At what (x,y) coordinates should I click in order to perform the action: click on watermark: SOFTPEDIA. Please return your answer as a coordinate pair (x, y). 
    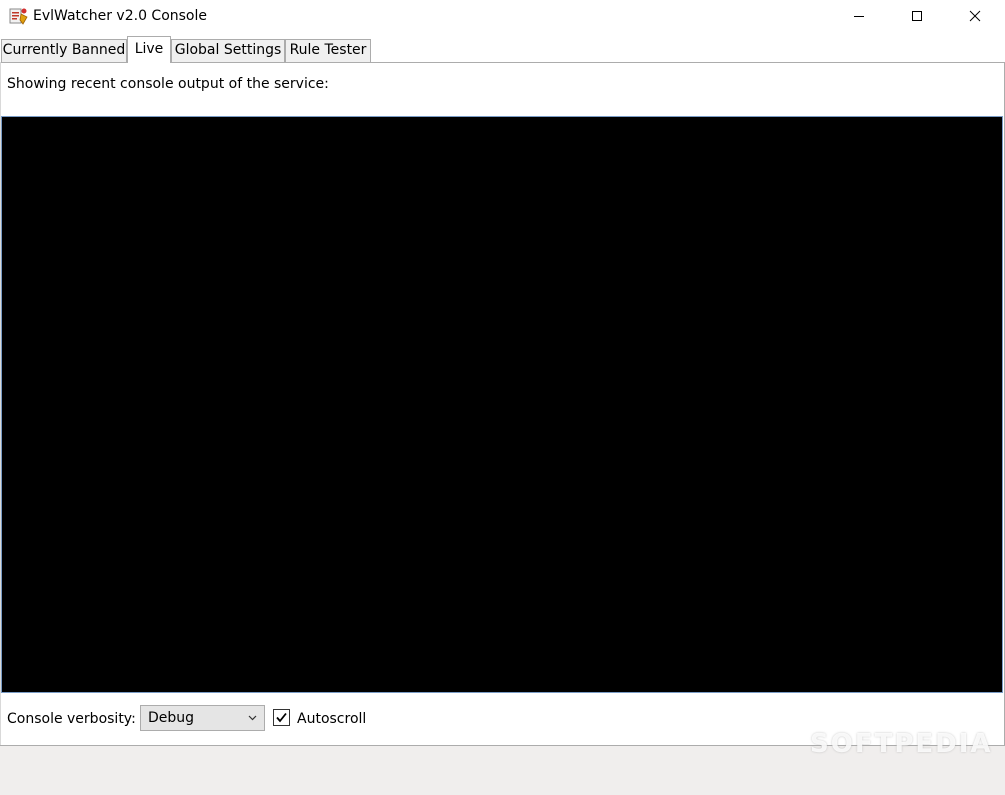
    Looking at the image, I should click on (901, 744).